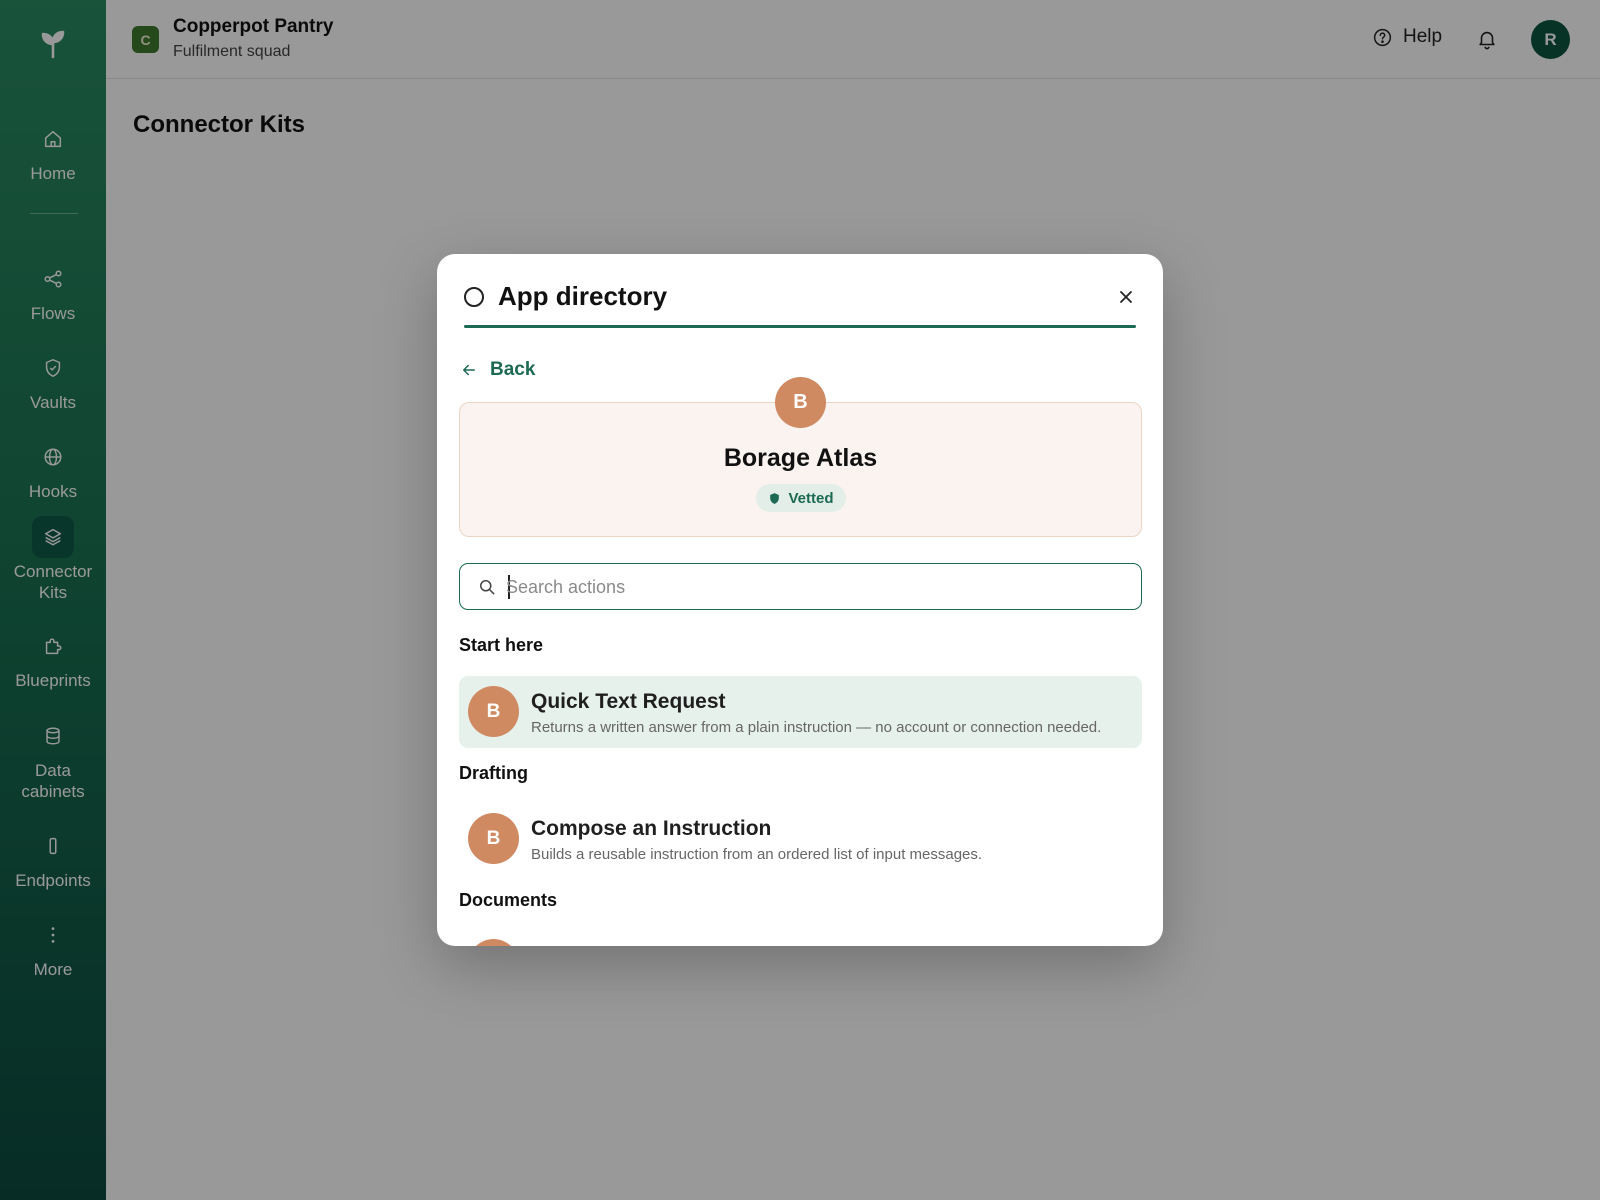  I want to click on section-heading-drafting: Drafting, so click(493, 773).